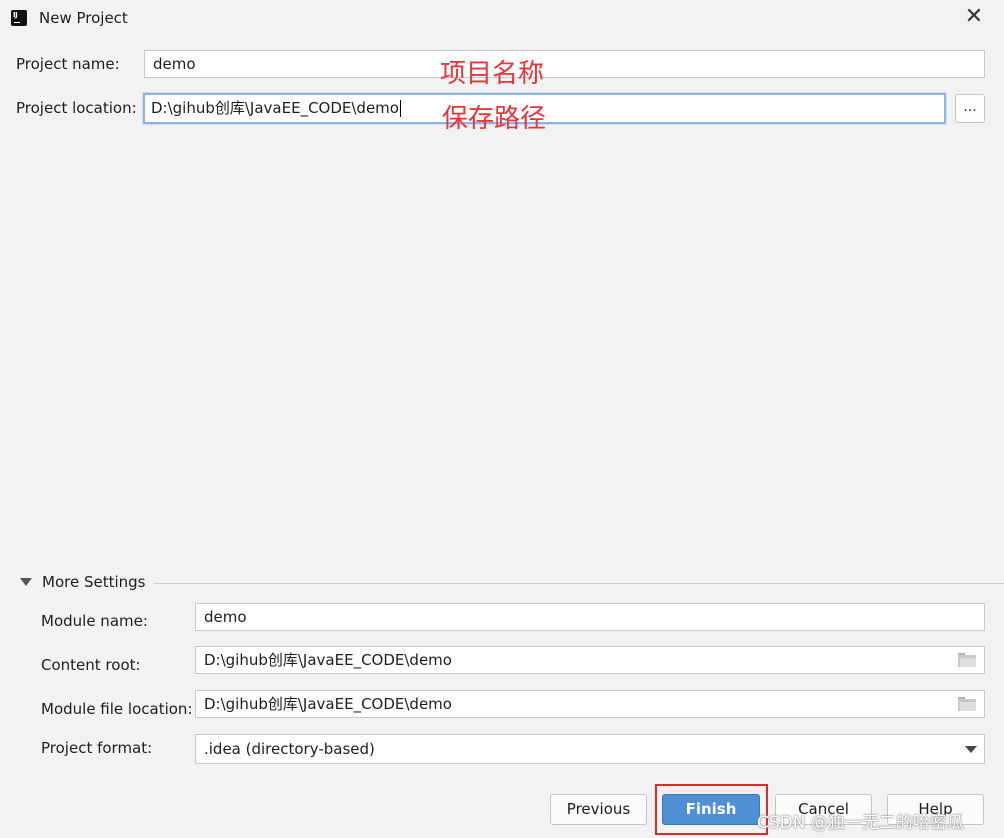 The height and width of the screenshot is (838, 1004). What do you see at coordinates (590, 749) in the screenshot?
I see `project-format-select: .idea (directory-based)` at bounding box center [590, 749].